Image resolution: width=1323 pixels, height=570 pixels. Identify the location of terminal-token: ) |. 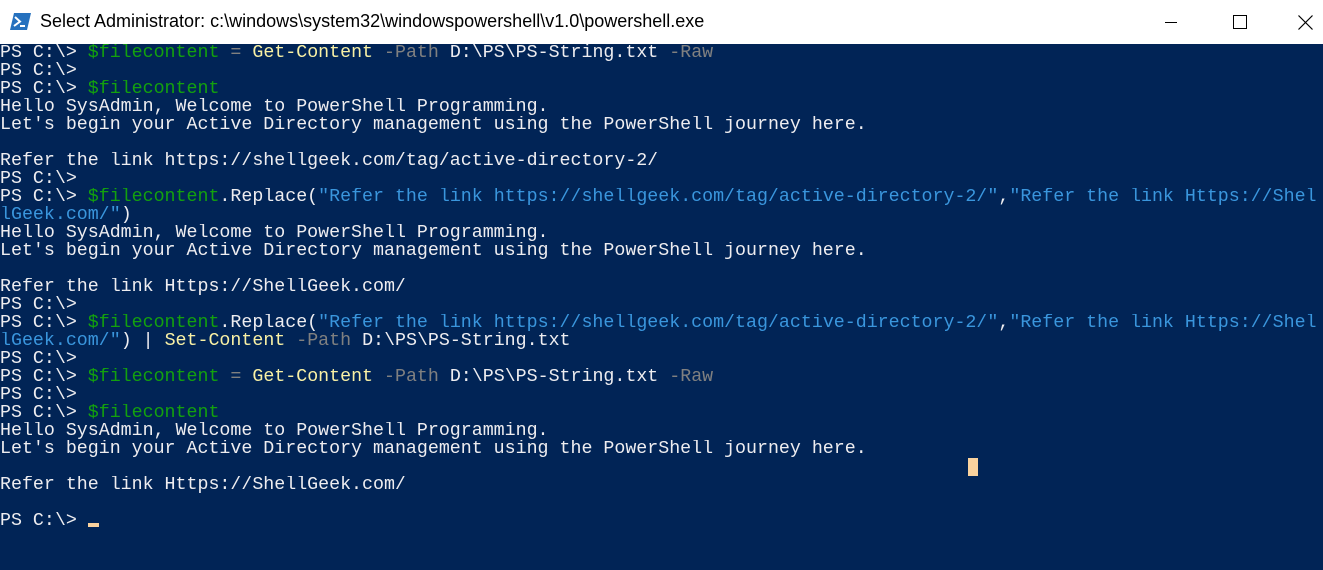
(142, 341).